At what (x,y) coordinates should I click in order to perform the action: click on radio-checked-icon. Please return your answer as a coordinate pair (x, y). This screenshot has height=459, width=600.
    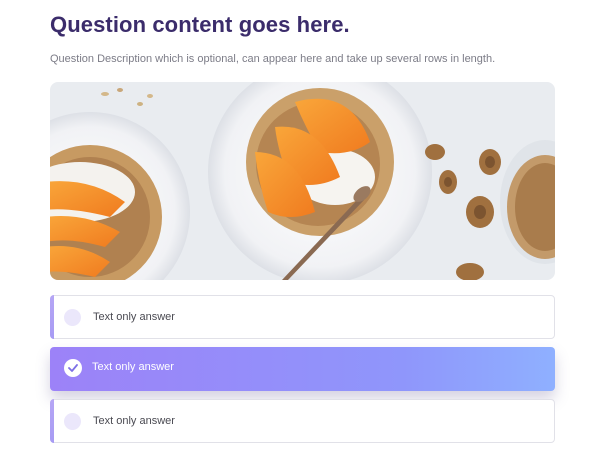
    Looking at the image, I should click on (73, 368).